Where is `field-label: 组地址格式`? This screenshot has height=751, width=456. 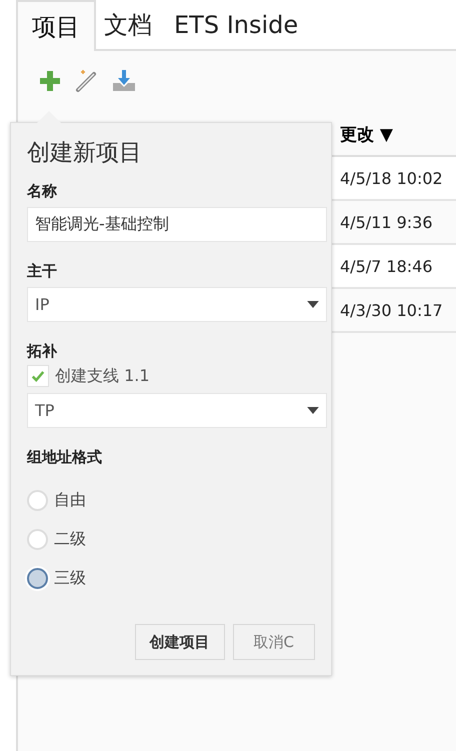 field-label: 组地址格式 is located at coordinates (65, 457).